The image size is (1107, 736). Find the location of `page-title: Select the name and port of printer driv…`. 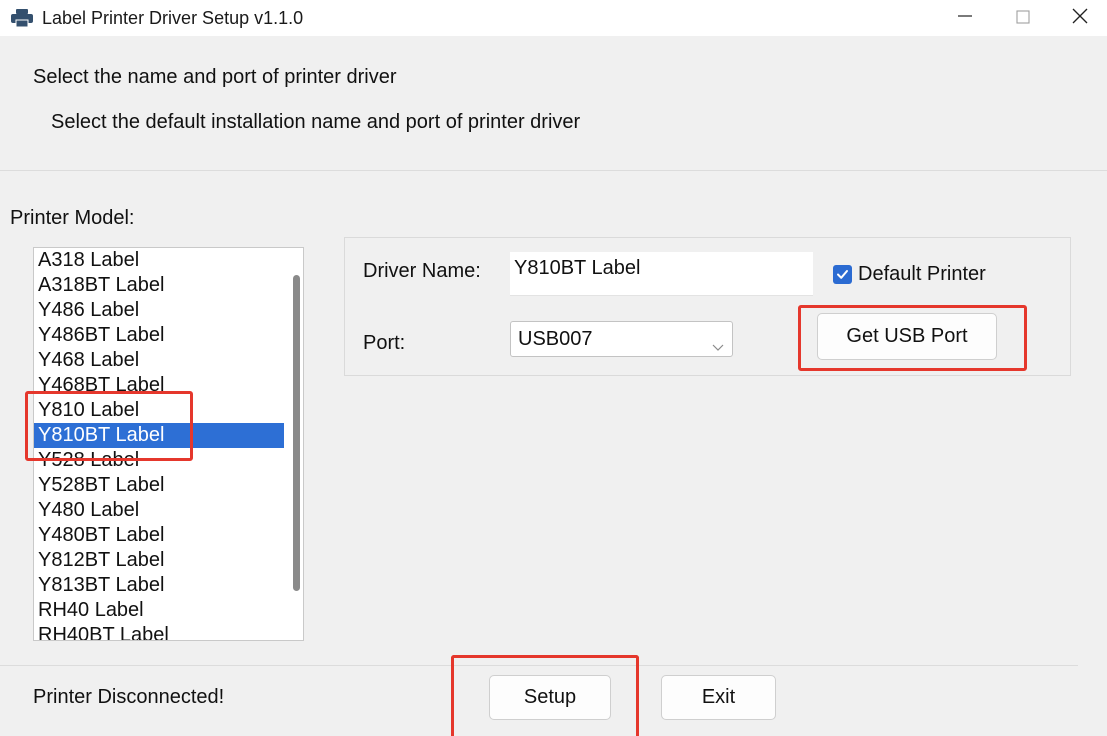

page-title: Select the name and port of printer driv… is located at coordinates (215, 77).